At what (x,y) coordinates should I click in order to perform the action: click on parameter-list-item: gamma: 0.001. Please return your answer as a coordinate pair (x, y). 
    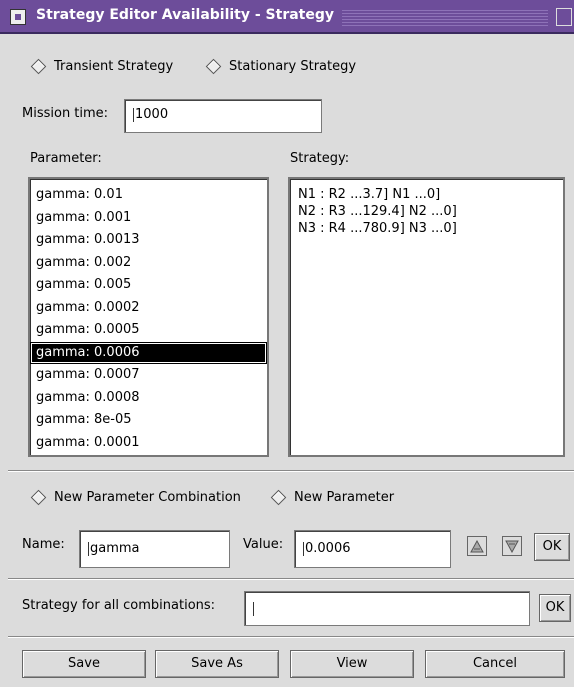
    Looking at the image, I should click on (148, 218).